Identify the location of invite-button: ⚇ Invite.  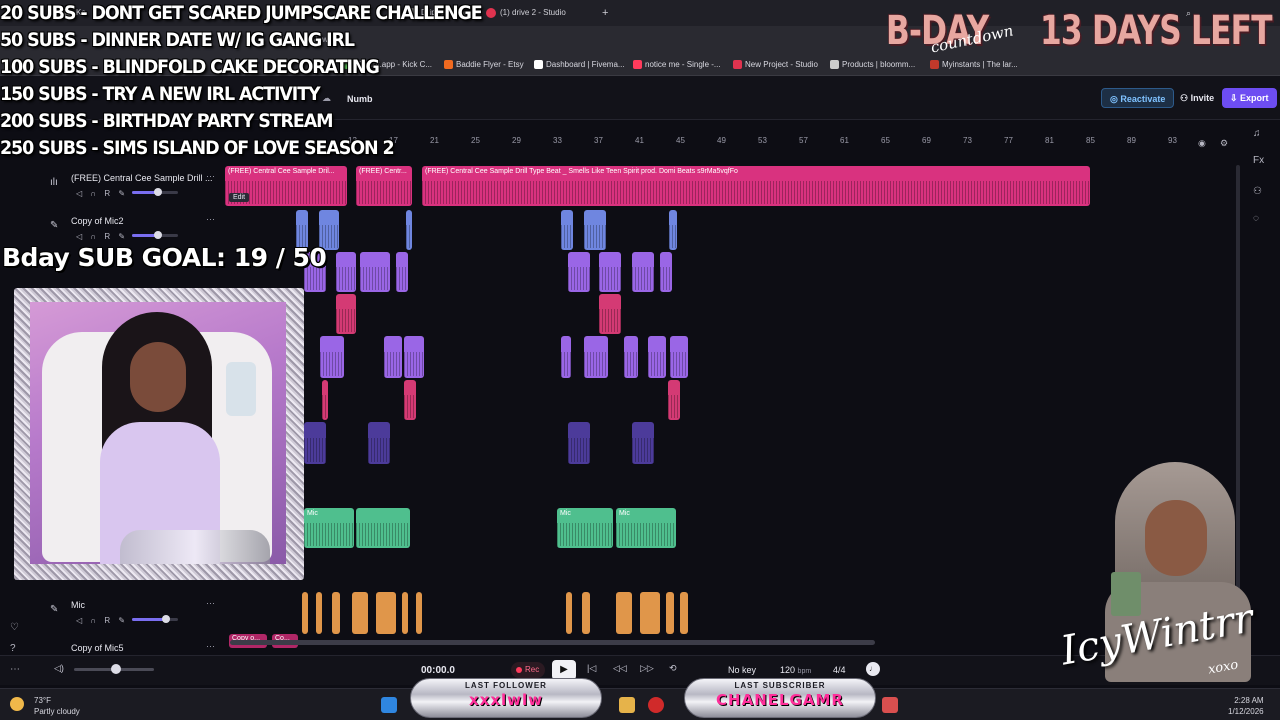
(1197, 98).